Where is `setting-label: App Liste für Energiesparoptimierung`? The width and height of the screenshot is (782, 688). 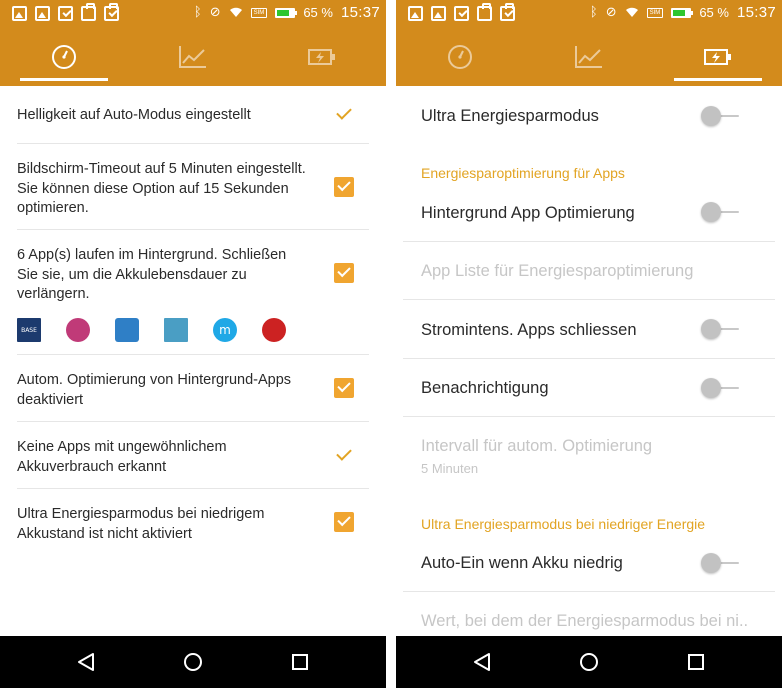 setting-label: App Liste für Energiesparoptimierung is located at coordinates (557, 271).